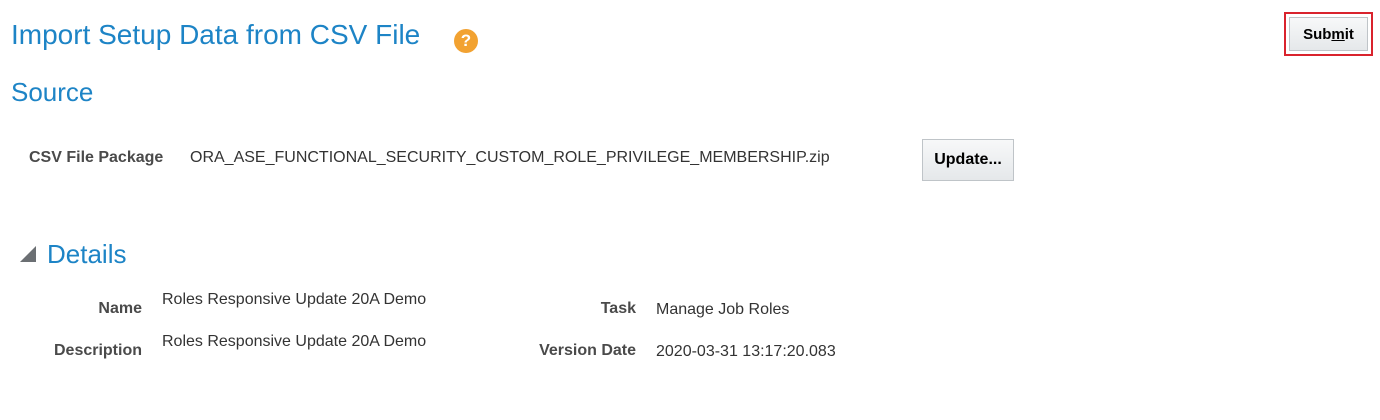  Describe the element at coordinates (86, 254) in the screenshot. I see `details-section-title: Details` at that location.